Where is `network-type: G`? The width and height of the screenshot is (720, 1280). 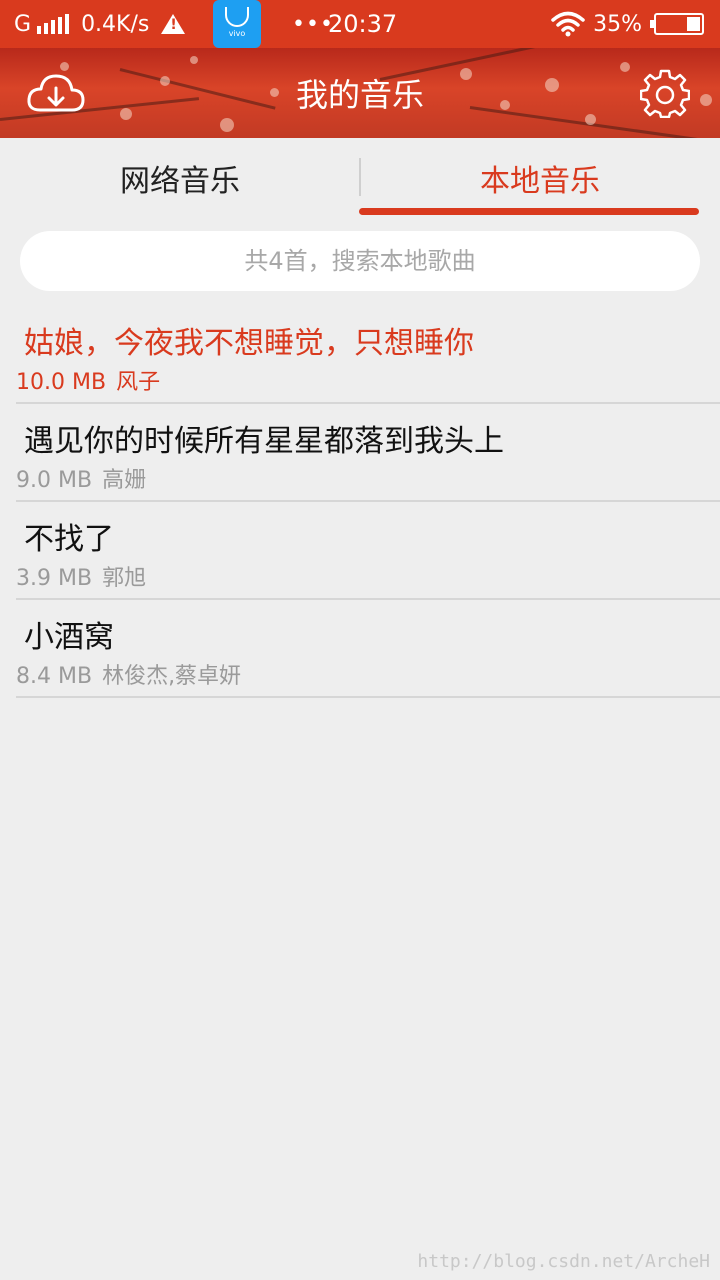 network-type: G is located at coordinates (23, 24).